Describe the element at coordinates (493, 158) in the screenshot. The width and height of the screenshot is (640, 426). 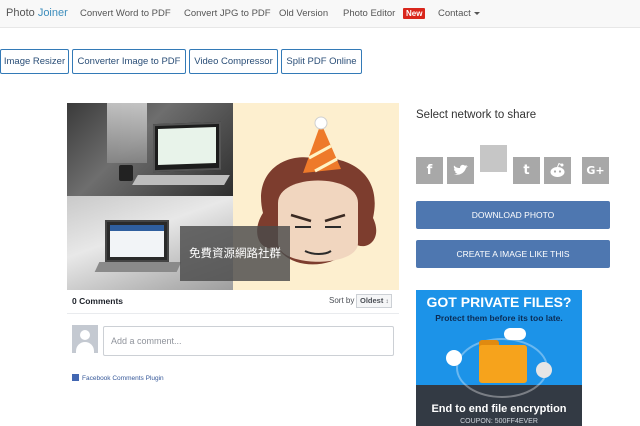
I see `share-placeholder-button` at that location.